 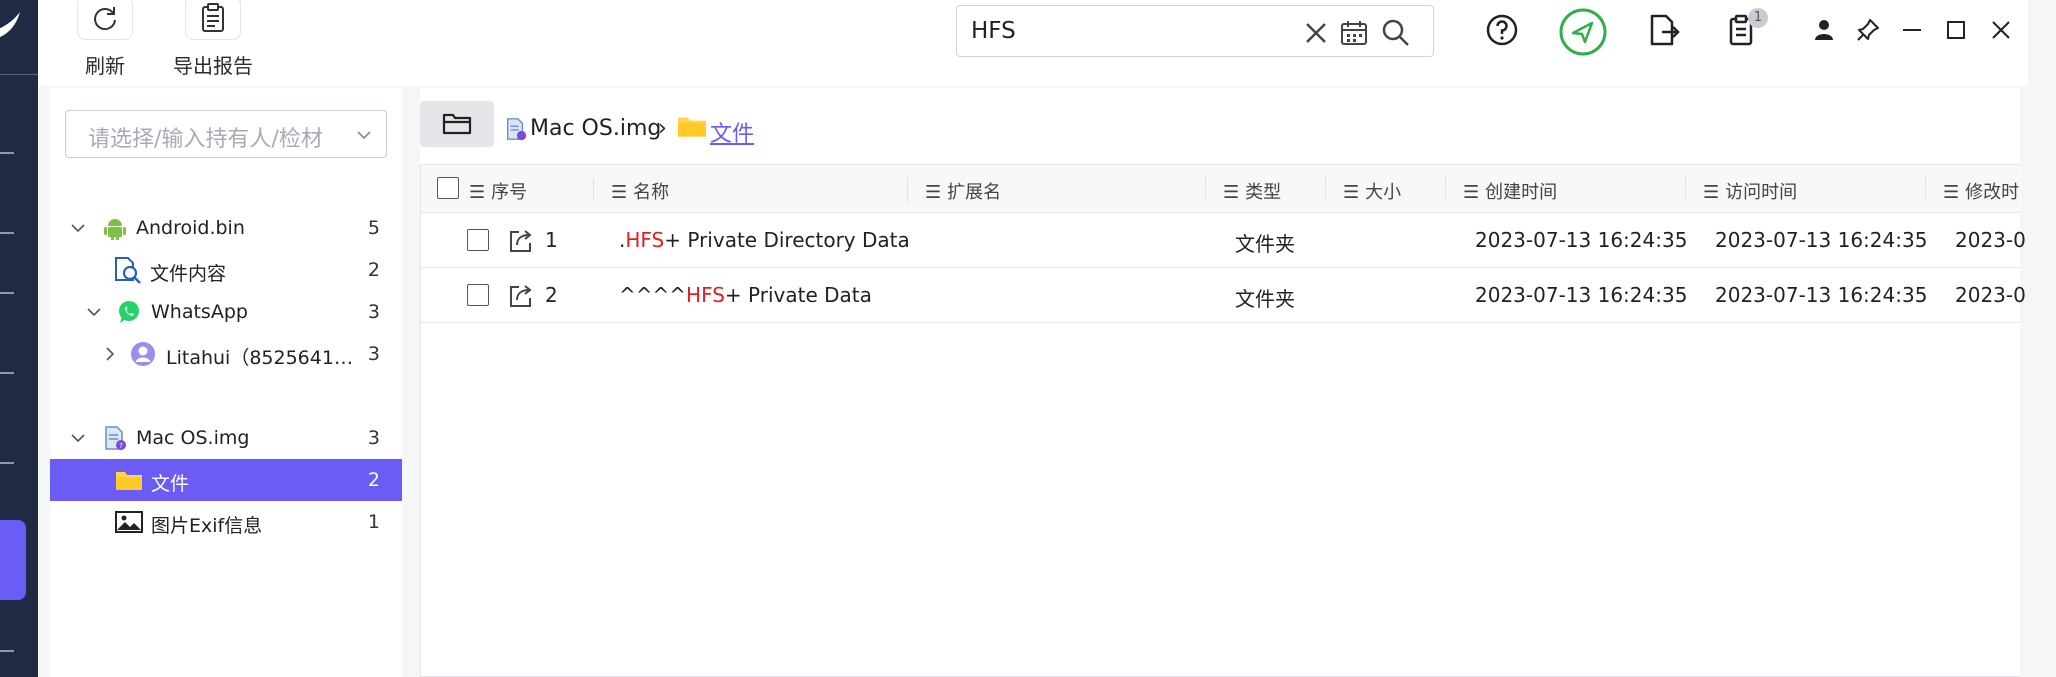 I want to click on maximize-icon, so click(x=1956, y=30).